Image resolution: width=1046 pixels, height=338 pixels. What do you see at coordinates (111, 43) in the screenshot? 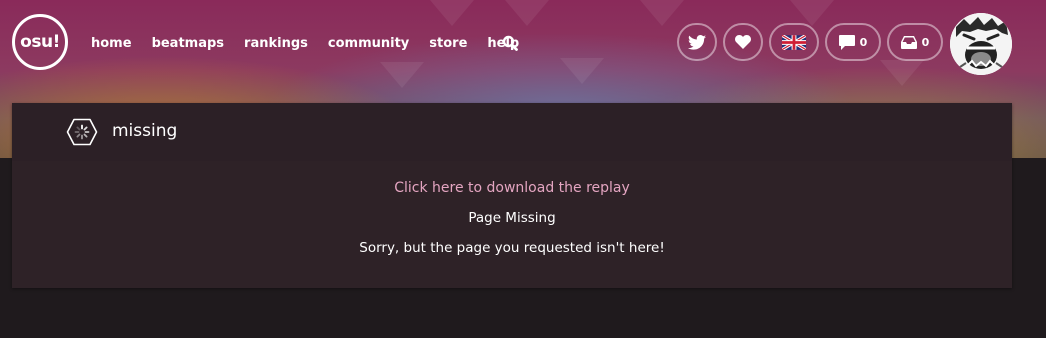
I see `nav-home: home` at bounding box center [111, 43].